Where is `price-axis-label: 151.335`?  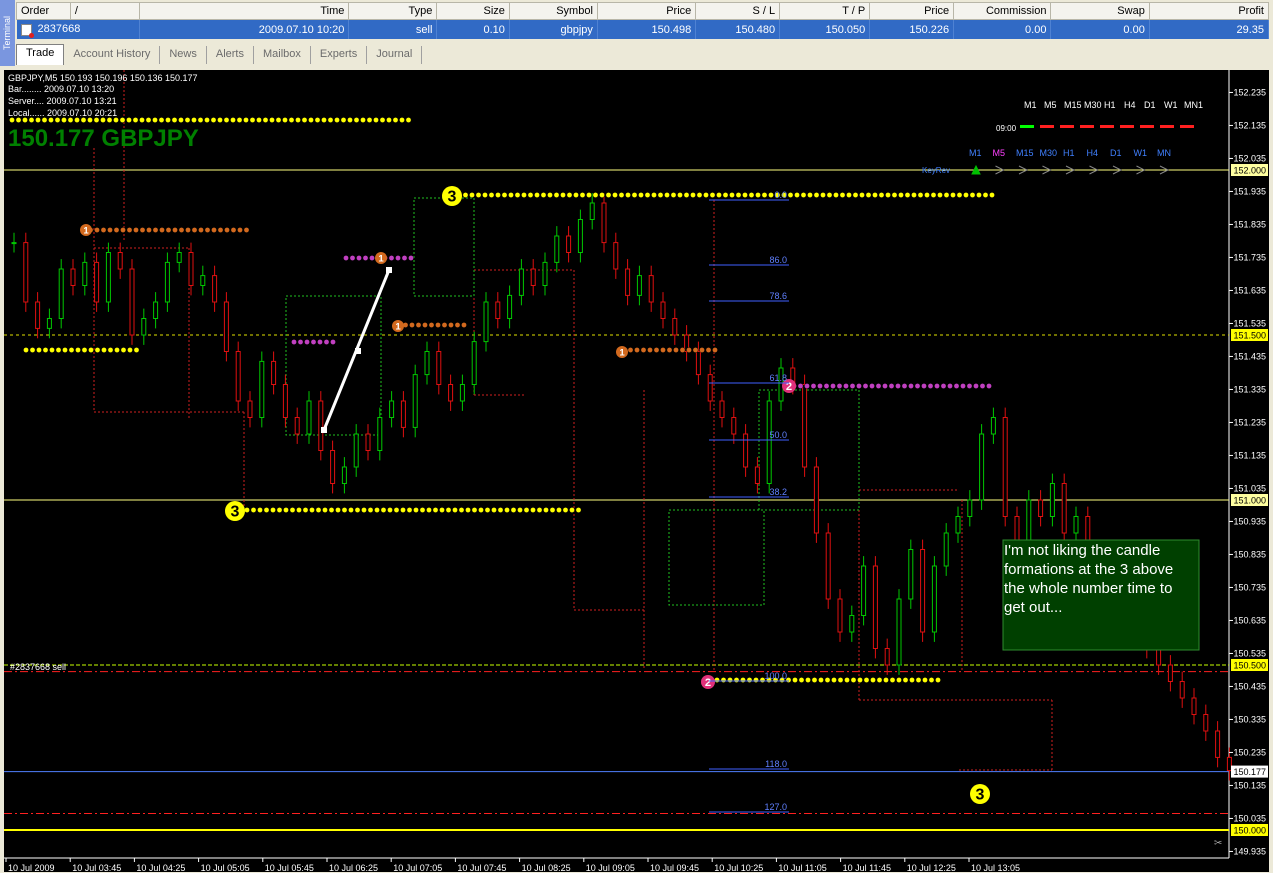
price-axis-label: 151.335 is located at coordinates (1249, 389).